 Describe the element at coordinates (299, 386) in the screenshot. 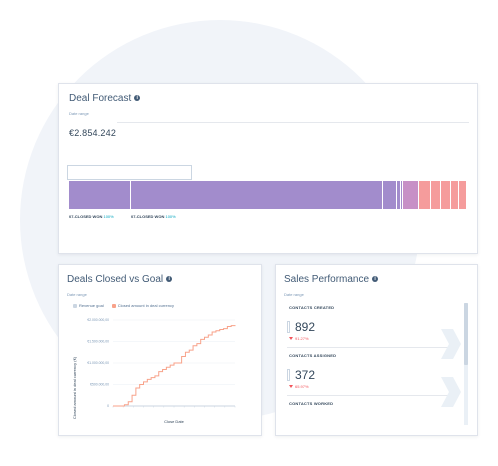

I see `kpi-change-contacts-assigned: 65.97%` at that location.